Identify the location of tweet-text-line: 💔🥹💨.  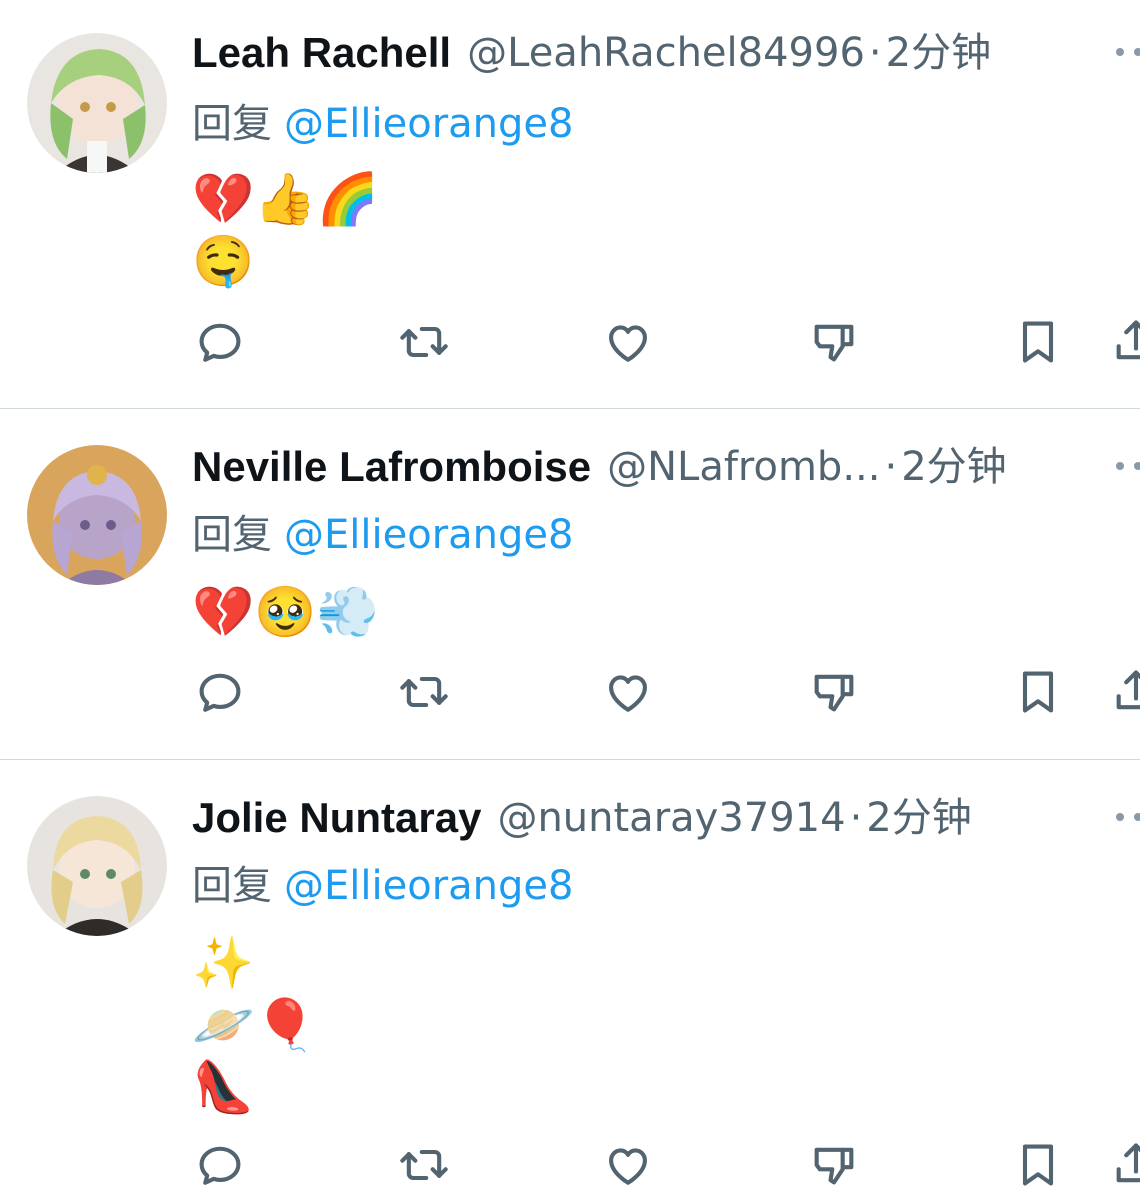
(285, 612).